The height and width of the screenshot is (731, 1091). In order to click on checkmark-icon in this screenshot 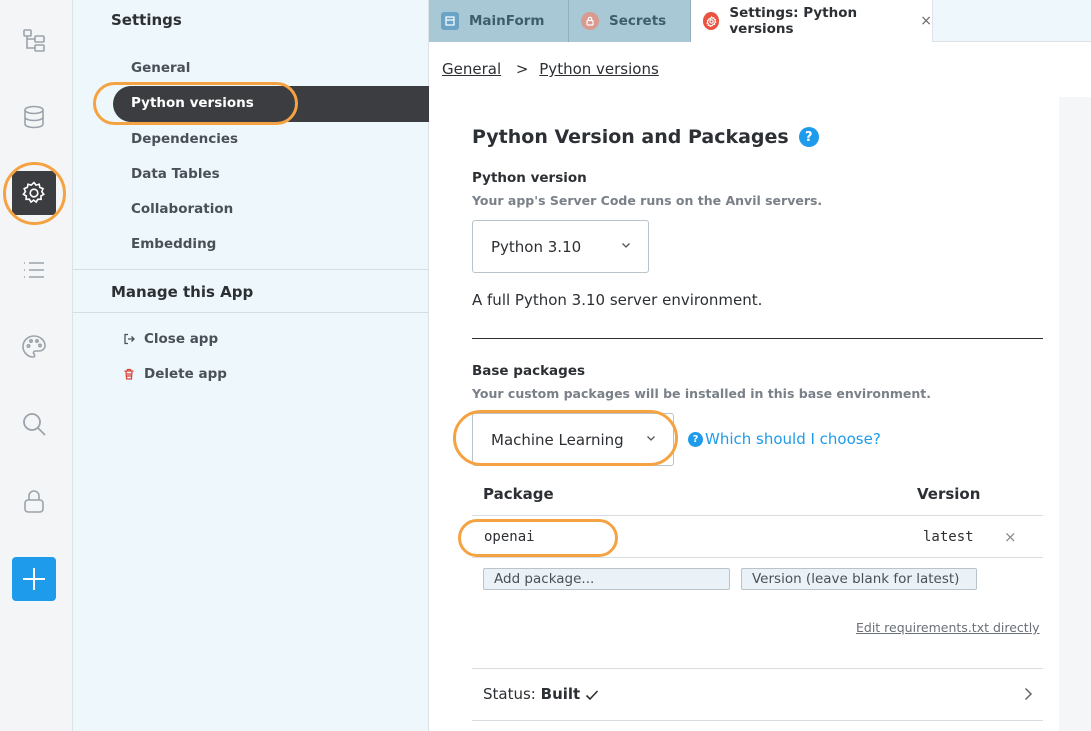, I will do `click(592, 694)`.